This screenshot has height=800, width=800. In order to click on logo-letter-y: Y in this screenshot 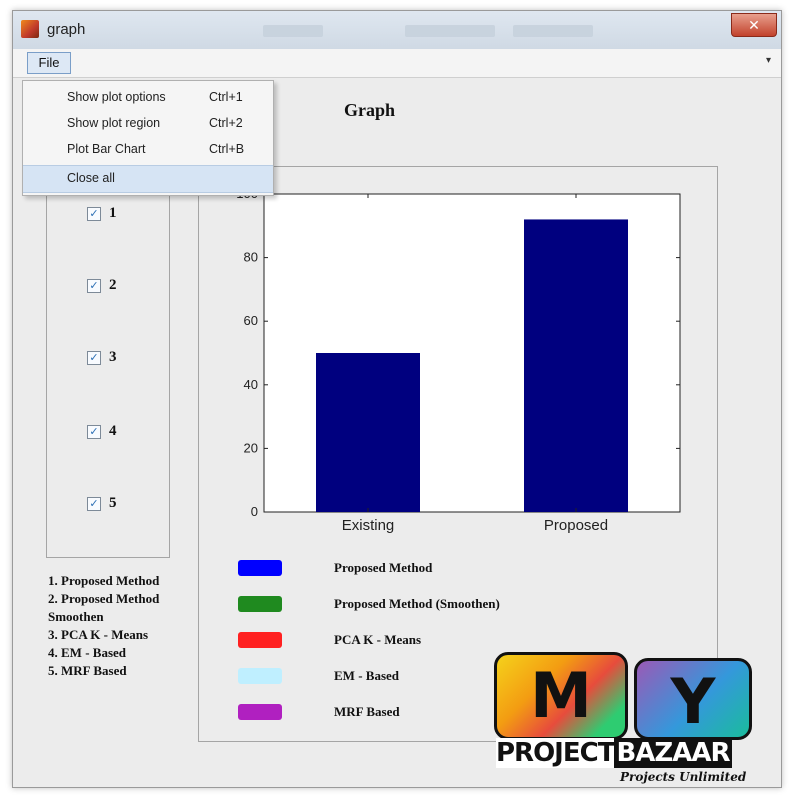, I will do `click(693, 701)`.